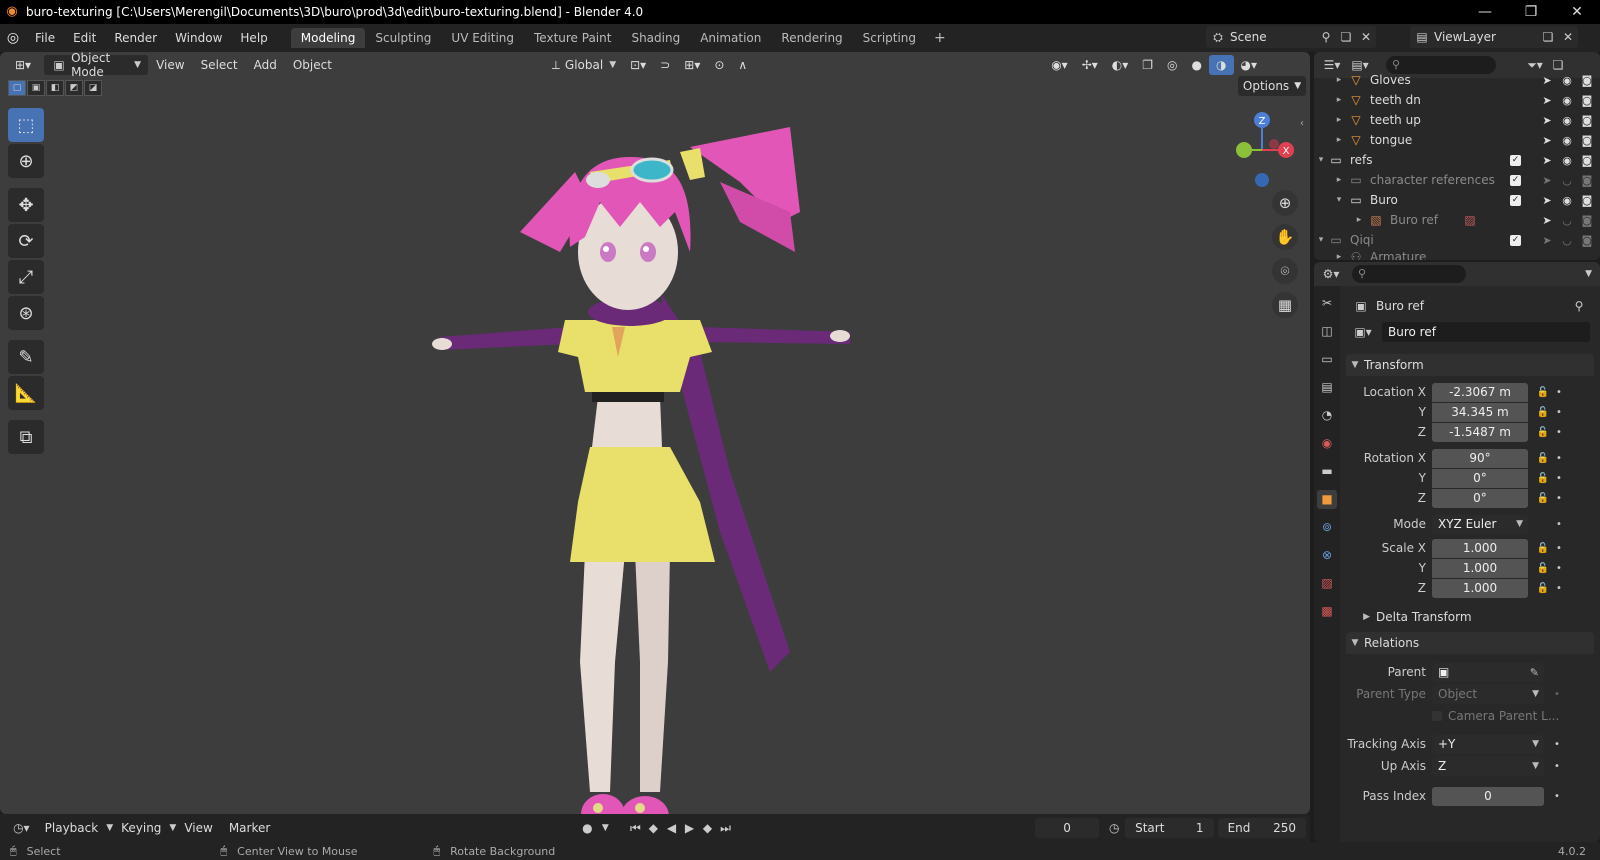 This screenshot has height=860, width=1600. Describe the element at coordinates (671, 828) in the screenshot. I see `play-reverse-icon: ◀` at that location.